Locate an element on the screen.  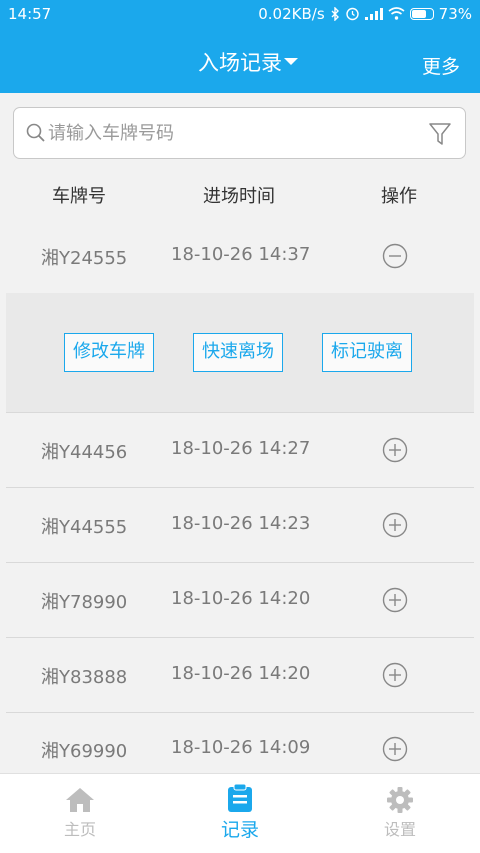
nav-item-home: 主页 is located at coordinates (80, 813).